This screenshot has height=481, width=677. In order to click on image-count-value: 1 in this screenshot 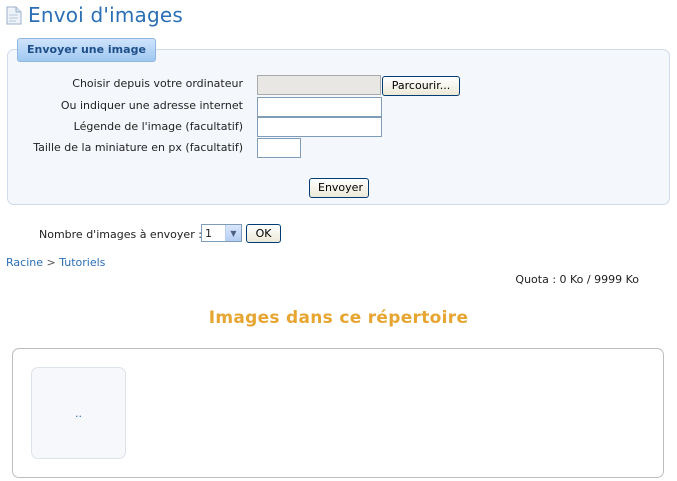, I will do `click(208, 233)`.